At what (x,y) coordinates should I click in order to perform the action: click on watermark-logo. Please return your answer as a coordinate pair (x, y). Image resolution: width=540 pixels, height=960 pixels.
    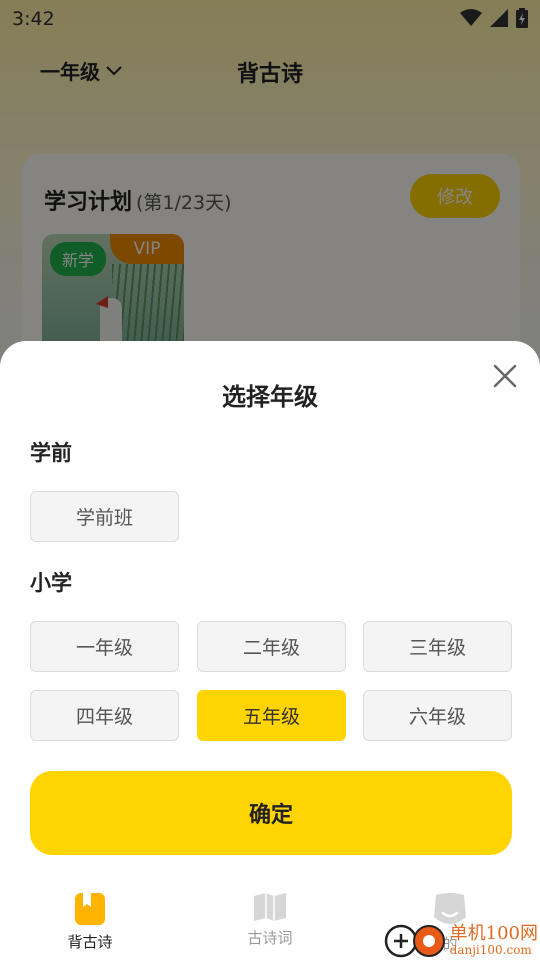
    Looking at the image, I should click on (415, 941).